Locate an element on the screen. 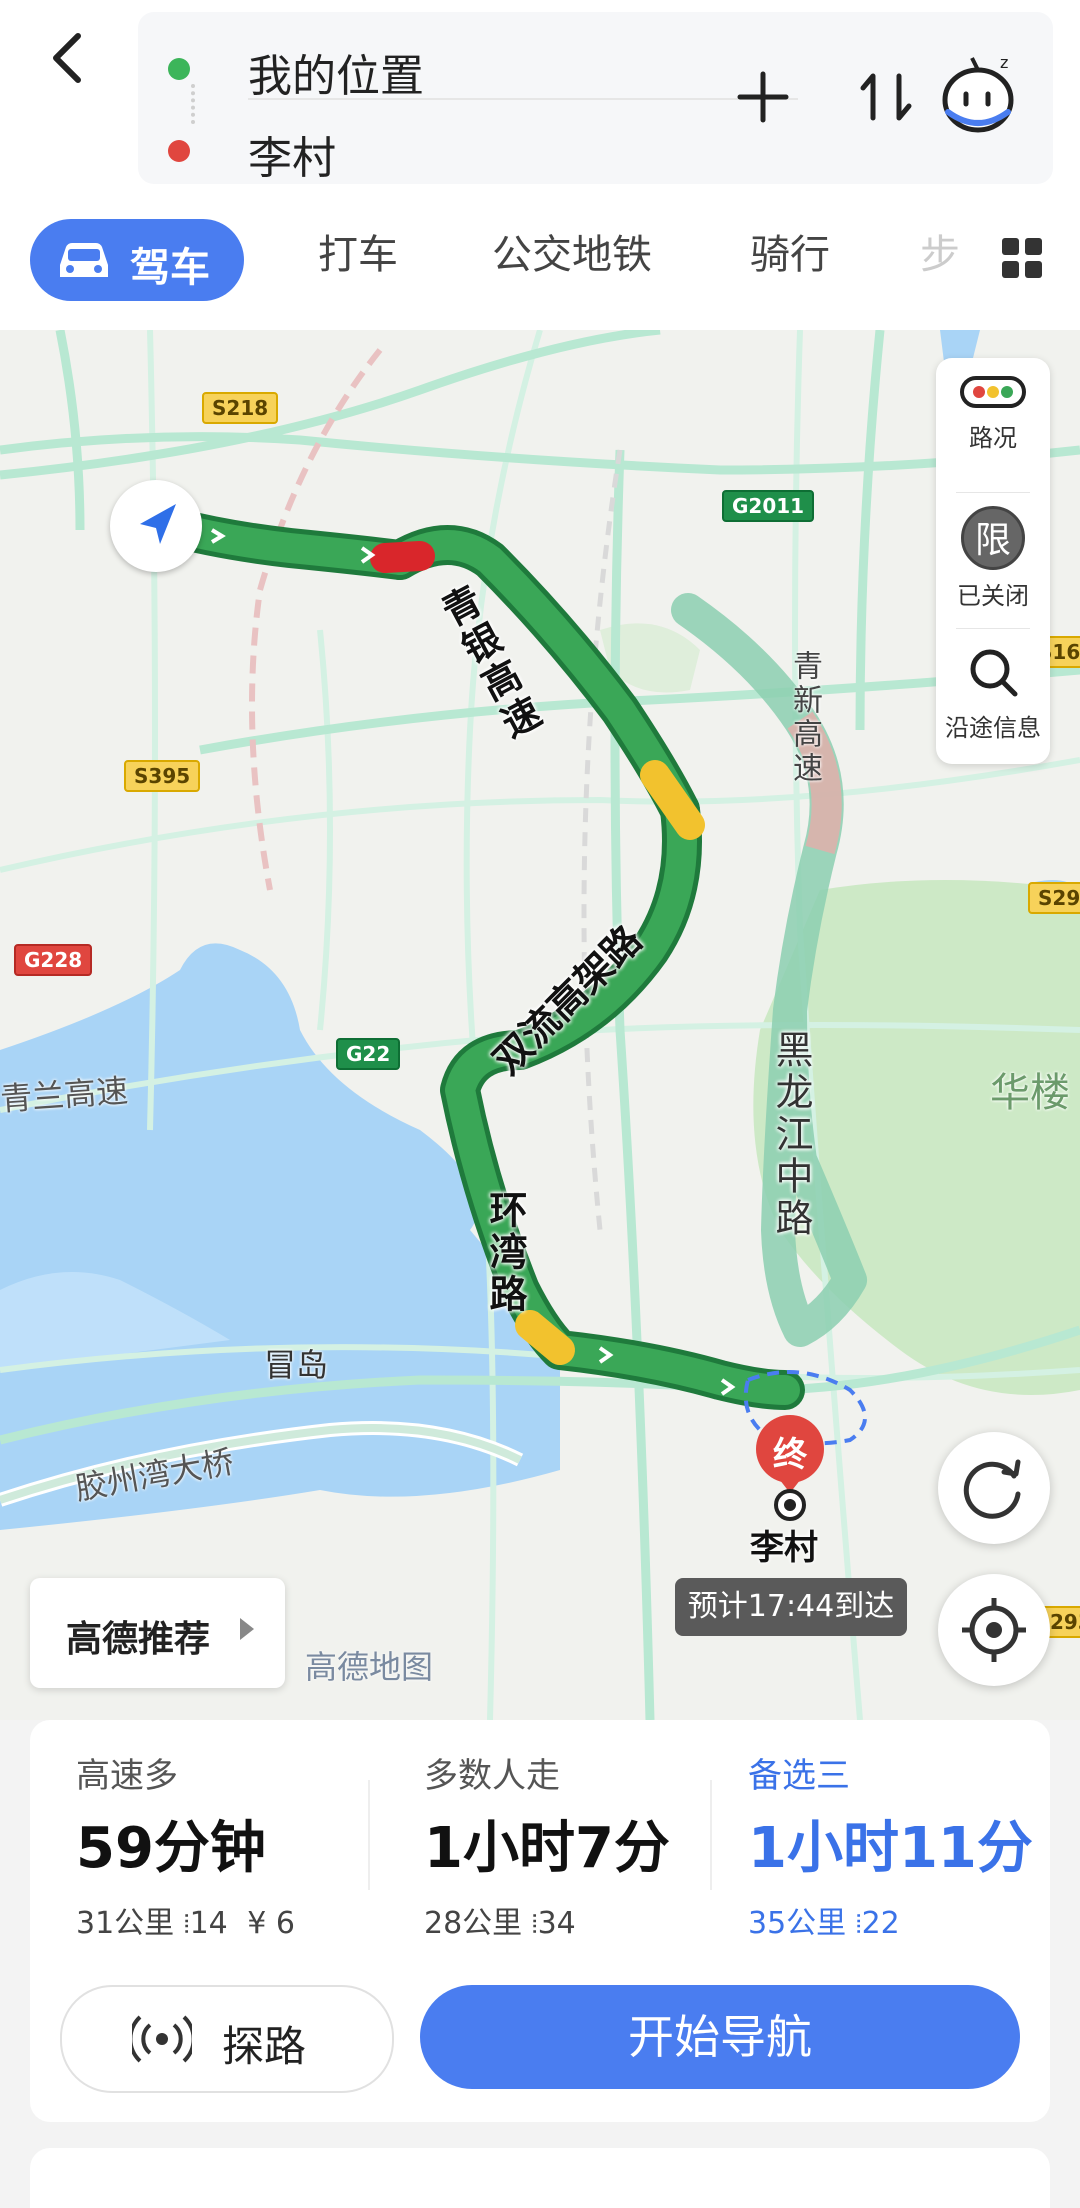 Image resolution: width=1080 pixels, height=2208 pixels. explore-route-button: 探路 is located at coordinates (227, 2039).